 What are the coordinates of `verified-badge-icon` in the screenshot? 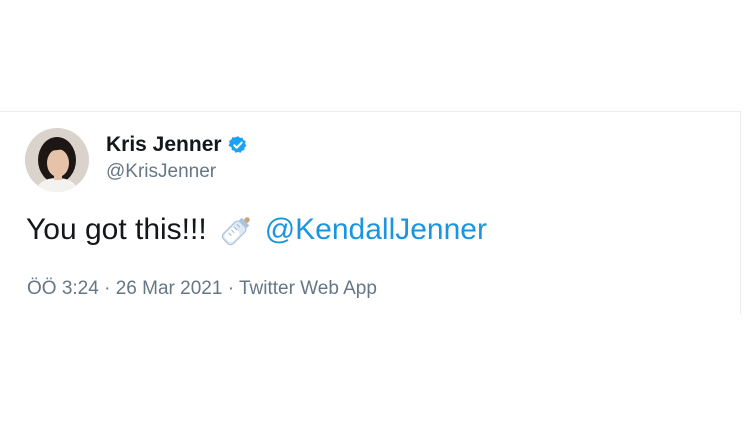 It's located at (237, 145).